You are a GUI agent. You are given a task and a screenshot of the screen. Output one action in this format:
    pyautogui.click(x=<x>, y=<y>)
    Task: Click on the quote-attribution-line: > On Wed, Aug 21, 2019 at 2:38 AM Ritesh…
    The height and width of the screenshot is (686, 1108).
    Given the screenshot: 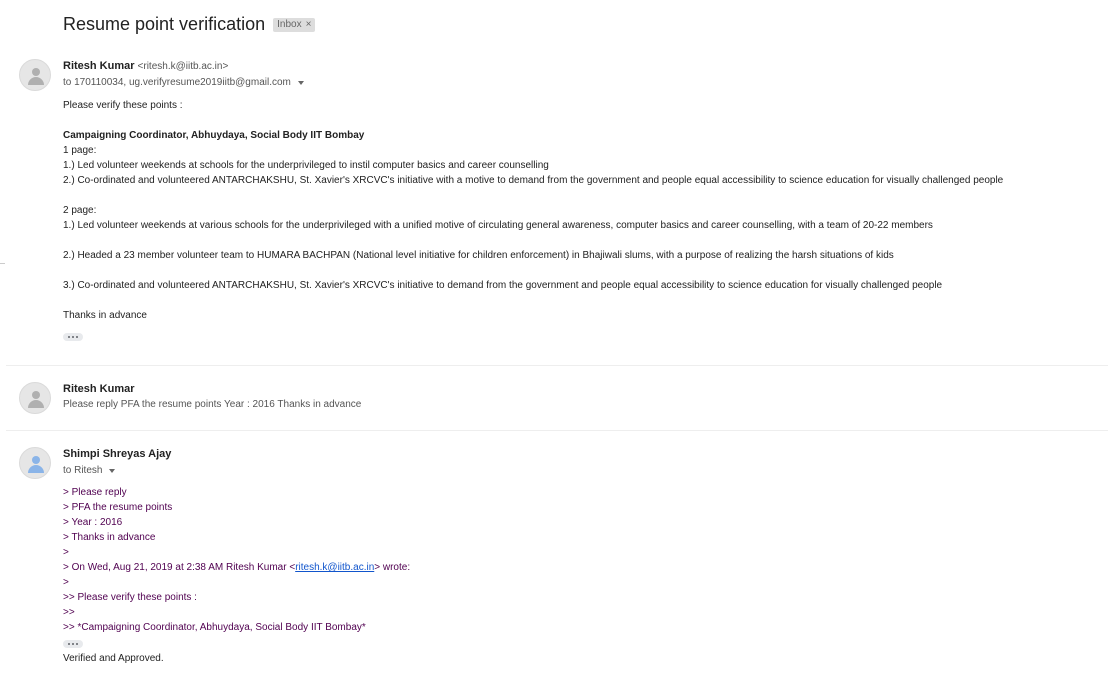 What is the action you would take?
    pyautogui.click(x=236, y=567)
    